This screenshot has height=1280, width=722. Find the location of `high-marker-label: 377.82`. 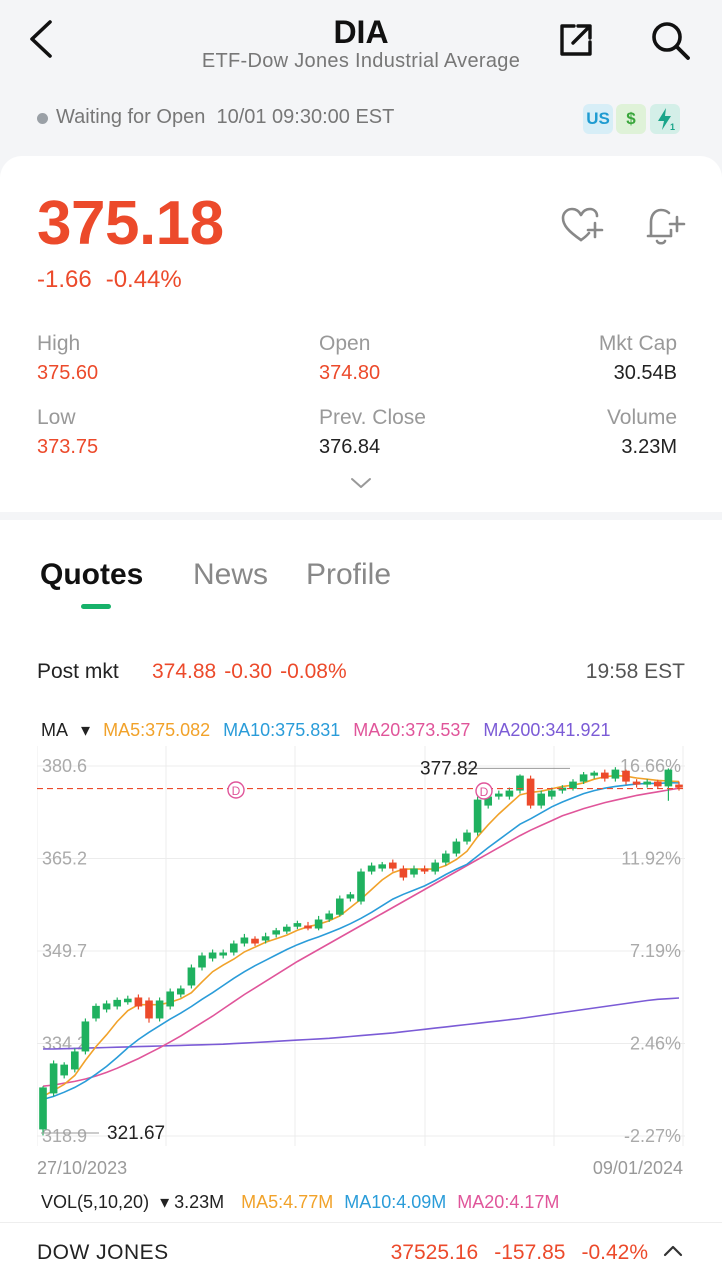

high-marker-label: 377.82 is located at coordinates (449, 768).